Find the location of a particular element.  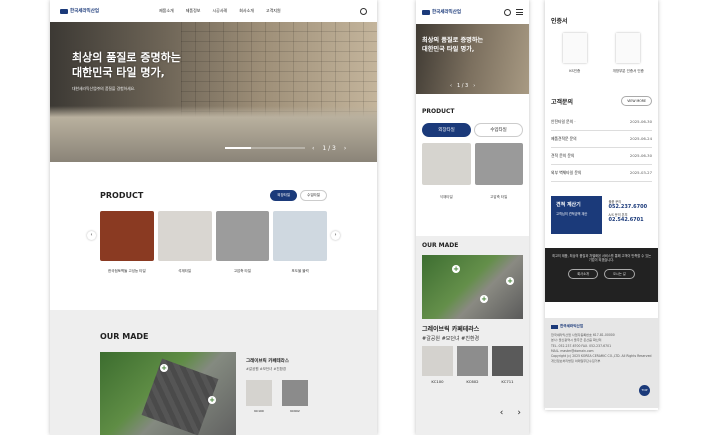

product-list: ‹ 한국점토벽돌 고성능 타일 석재타일 고압축 타일 포도블 블럭 › is located at coordinates (213, 242).